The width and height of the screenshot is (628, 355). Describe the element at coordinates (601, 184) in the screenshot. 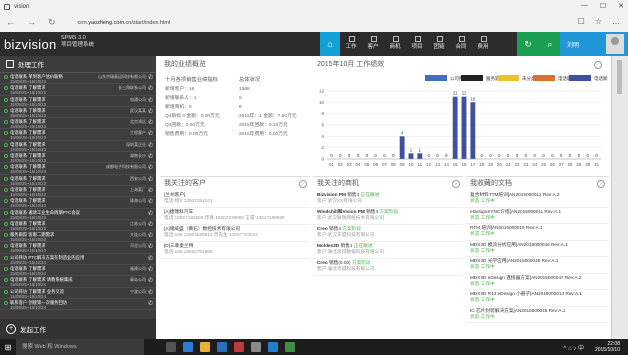

I see `documents-more-icon: ›` at that location.